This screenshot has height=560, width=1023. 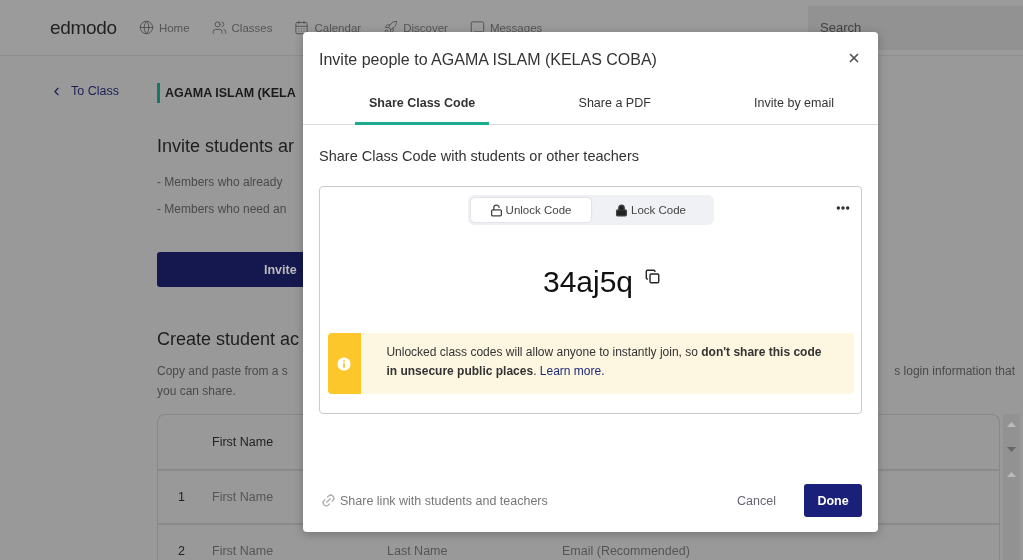 I want to click on table-cell: Last Name, so click(x=417, y=551).